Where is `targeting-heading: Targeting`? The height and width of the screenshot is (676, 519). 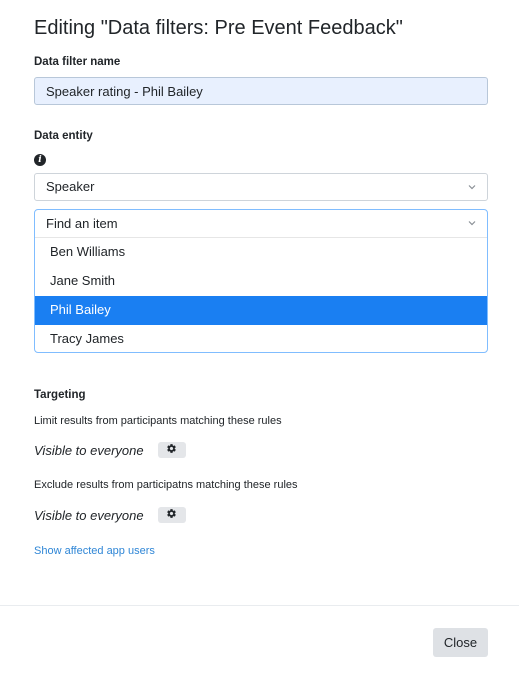
targeting-heading: Targeting is located at coordinates (60, 395).